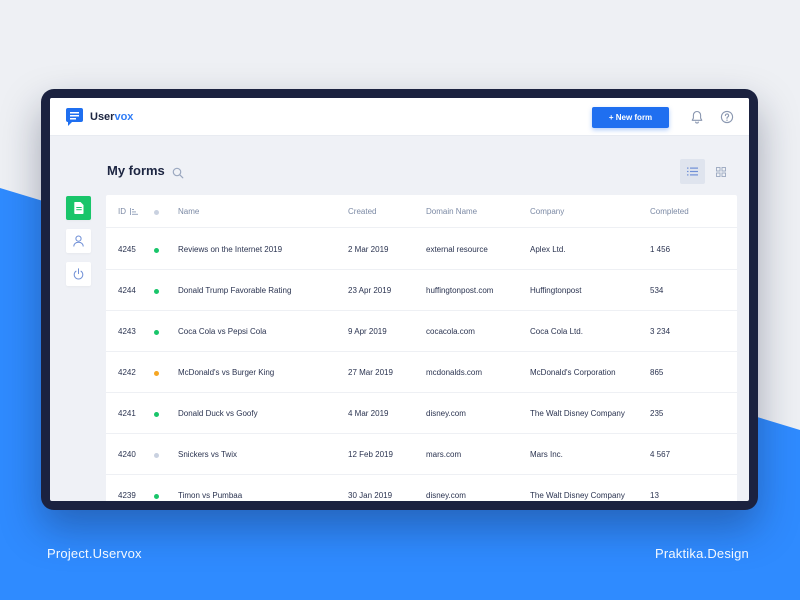 This screenshot has height=600, width=800. I want to click on cell-domain: mars.com, so click(444, 454).